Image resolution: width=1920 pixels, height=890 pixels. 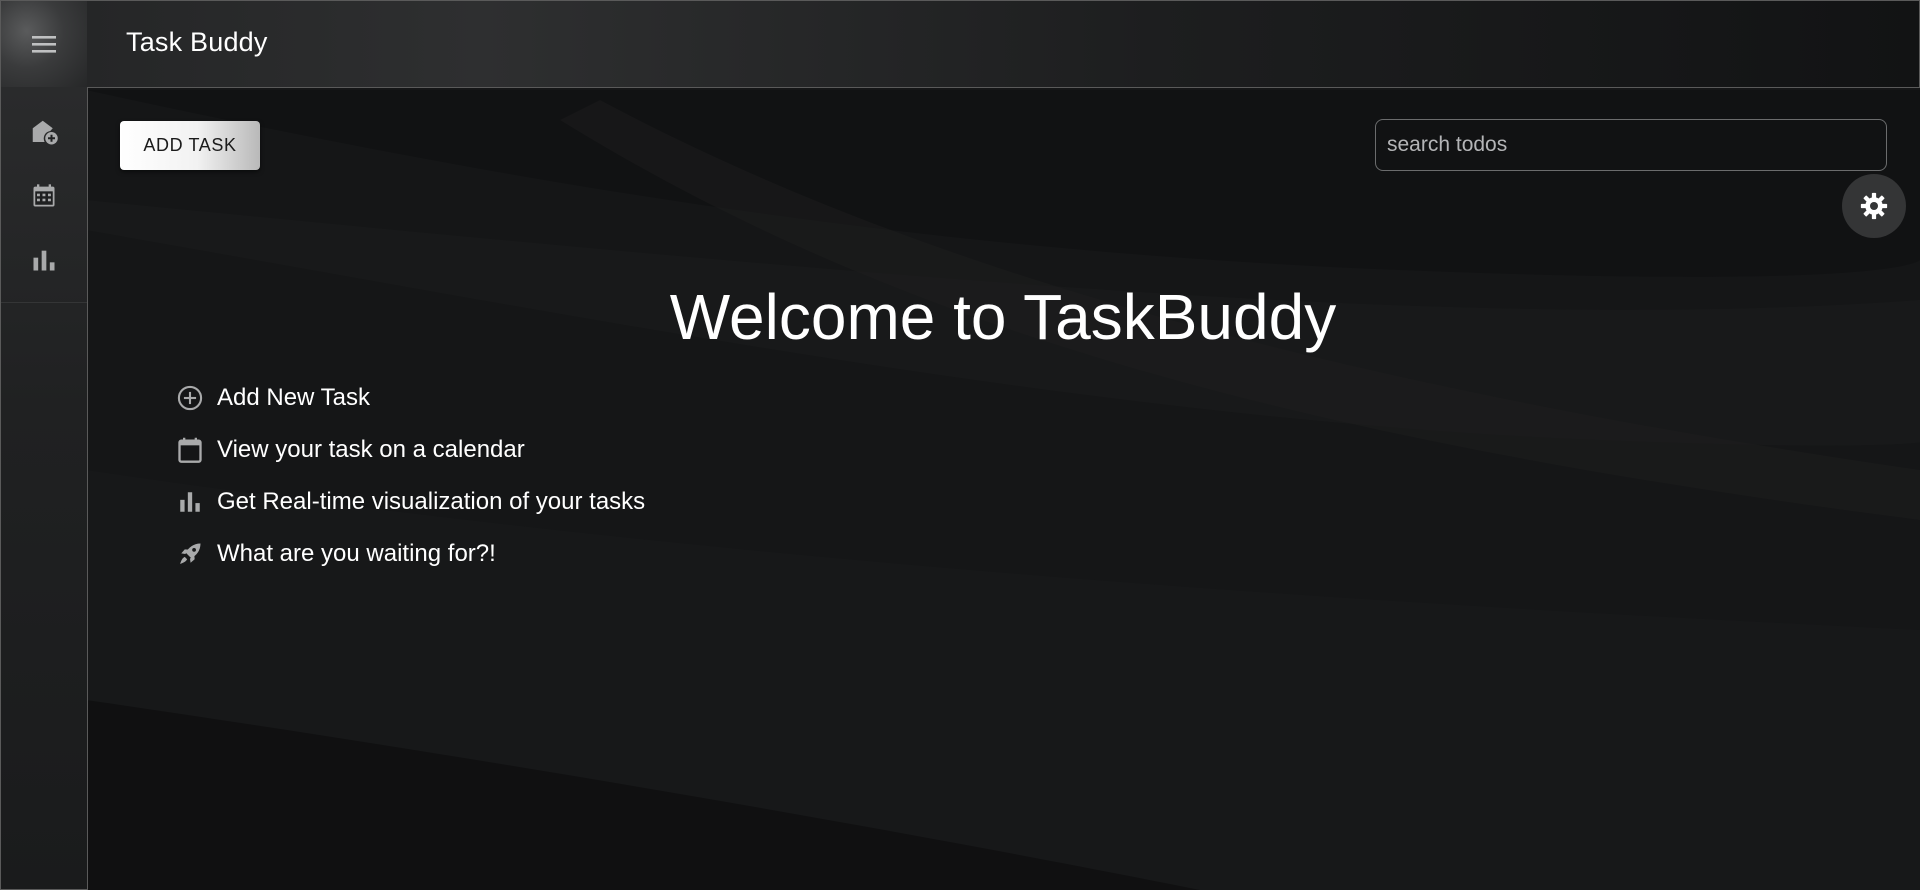 What do you see at coordinates (410, 398) in the screenshot?
I see `feature-item-add-task: Add New Task` at bounding box center [410, 398].